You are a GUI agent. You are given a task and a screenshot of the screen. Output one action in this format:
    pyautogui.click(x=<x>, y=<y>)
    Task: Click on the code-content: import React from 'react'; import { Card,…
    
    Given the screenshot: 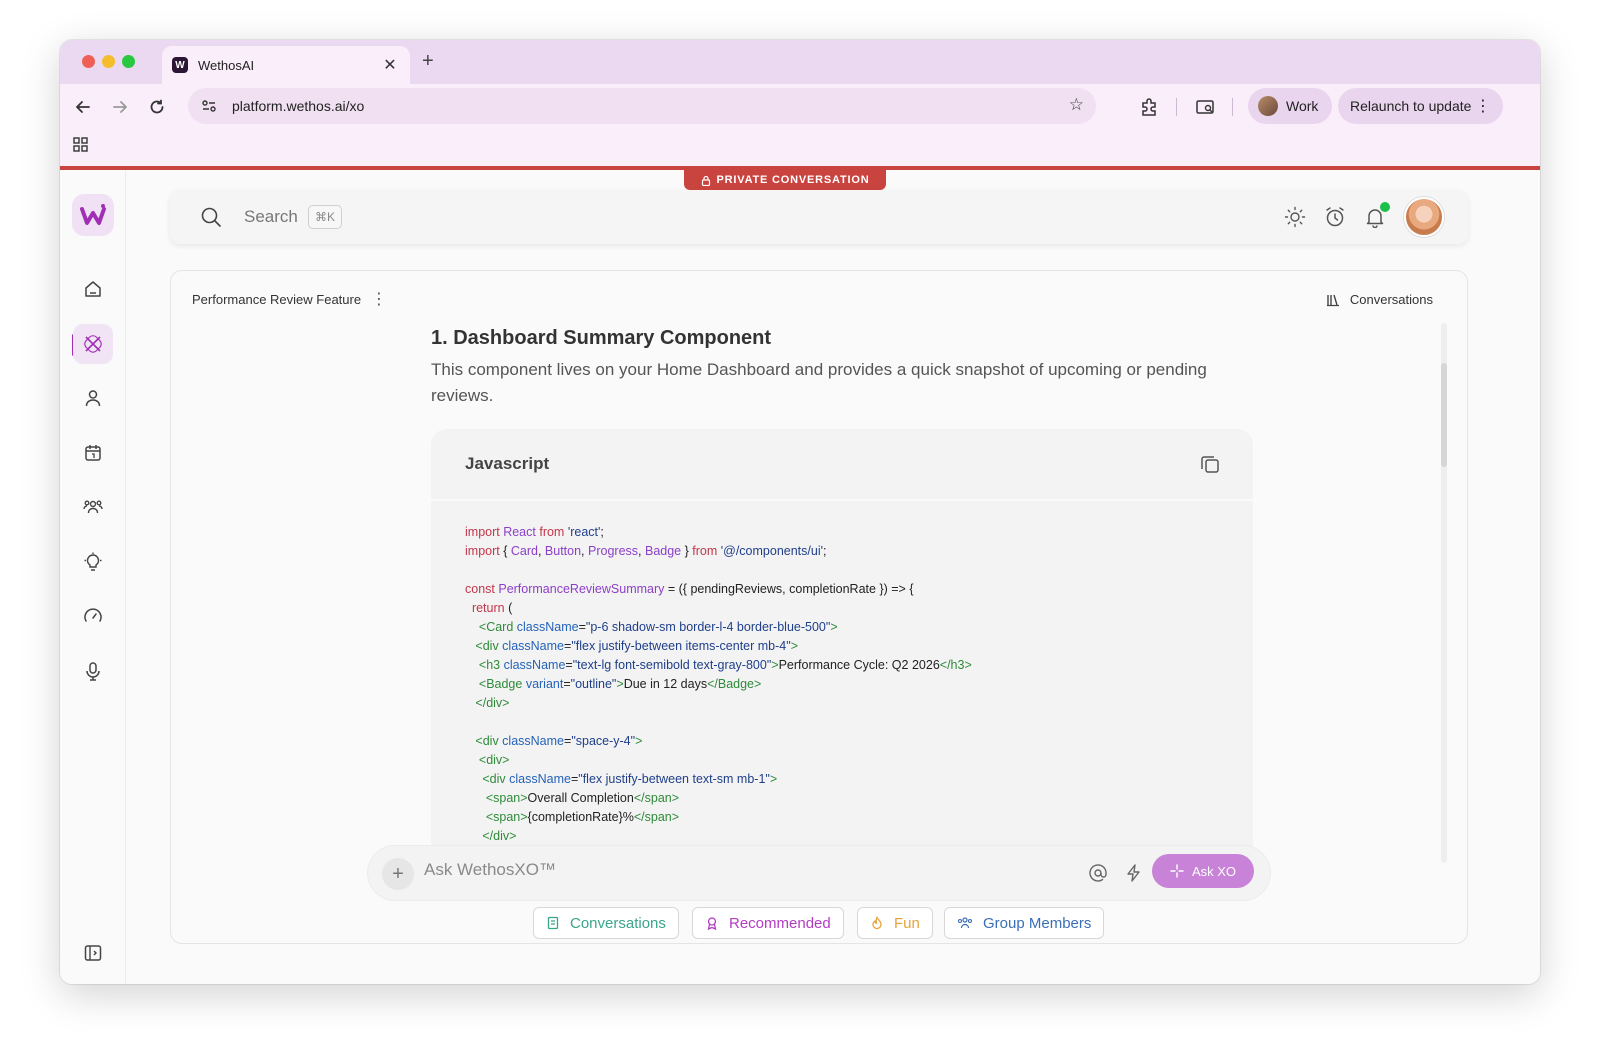 What is the action you would take?
    pyautogui.click(x=718, y=684)
    